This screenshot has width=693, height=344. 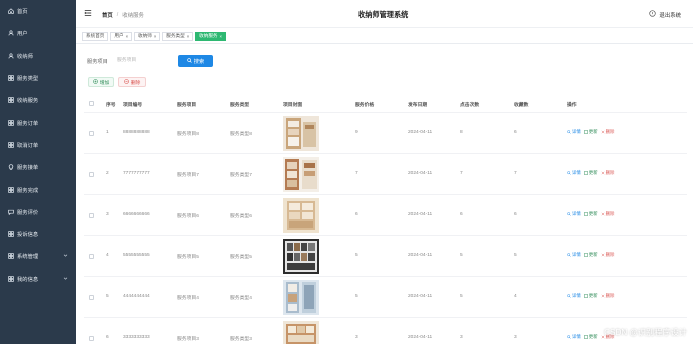 What do you see at coordinates (461, 132) in the screenshot?
I see `cell-clicks: 8` at bounding box center [461, 132].